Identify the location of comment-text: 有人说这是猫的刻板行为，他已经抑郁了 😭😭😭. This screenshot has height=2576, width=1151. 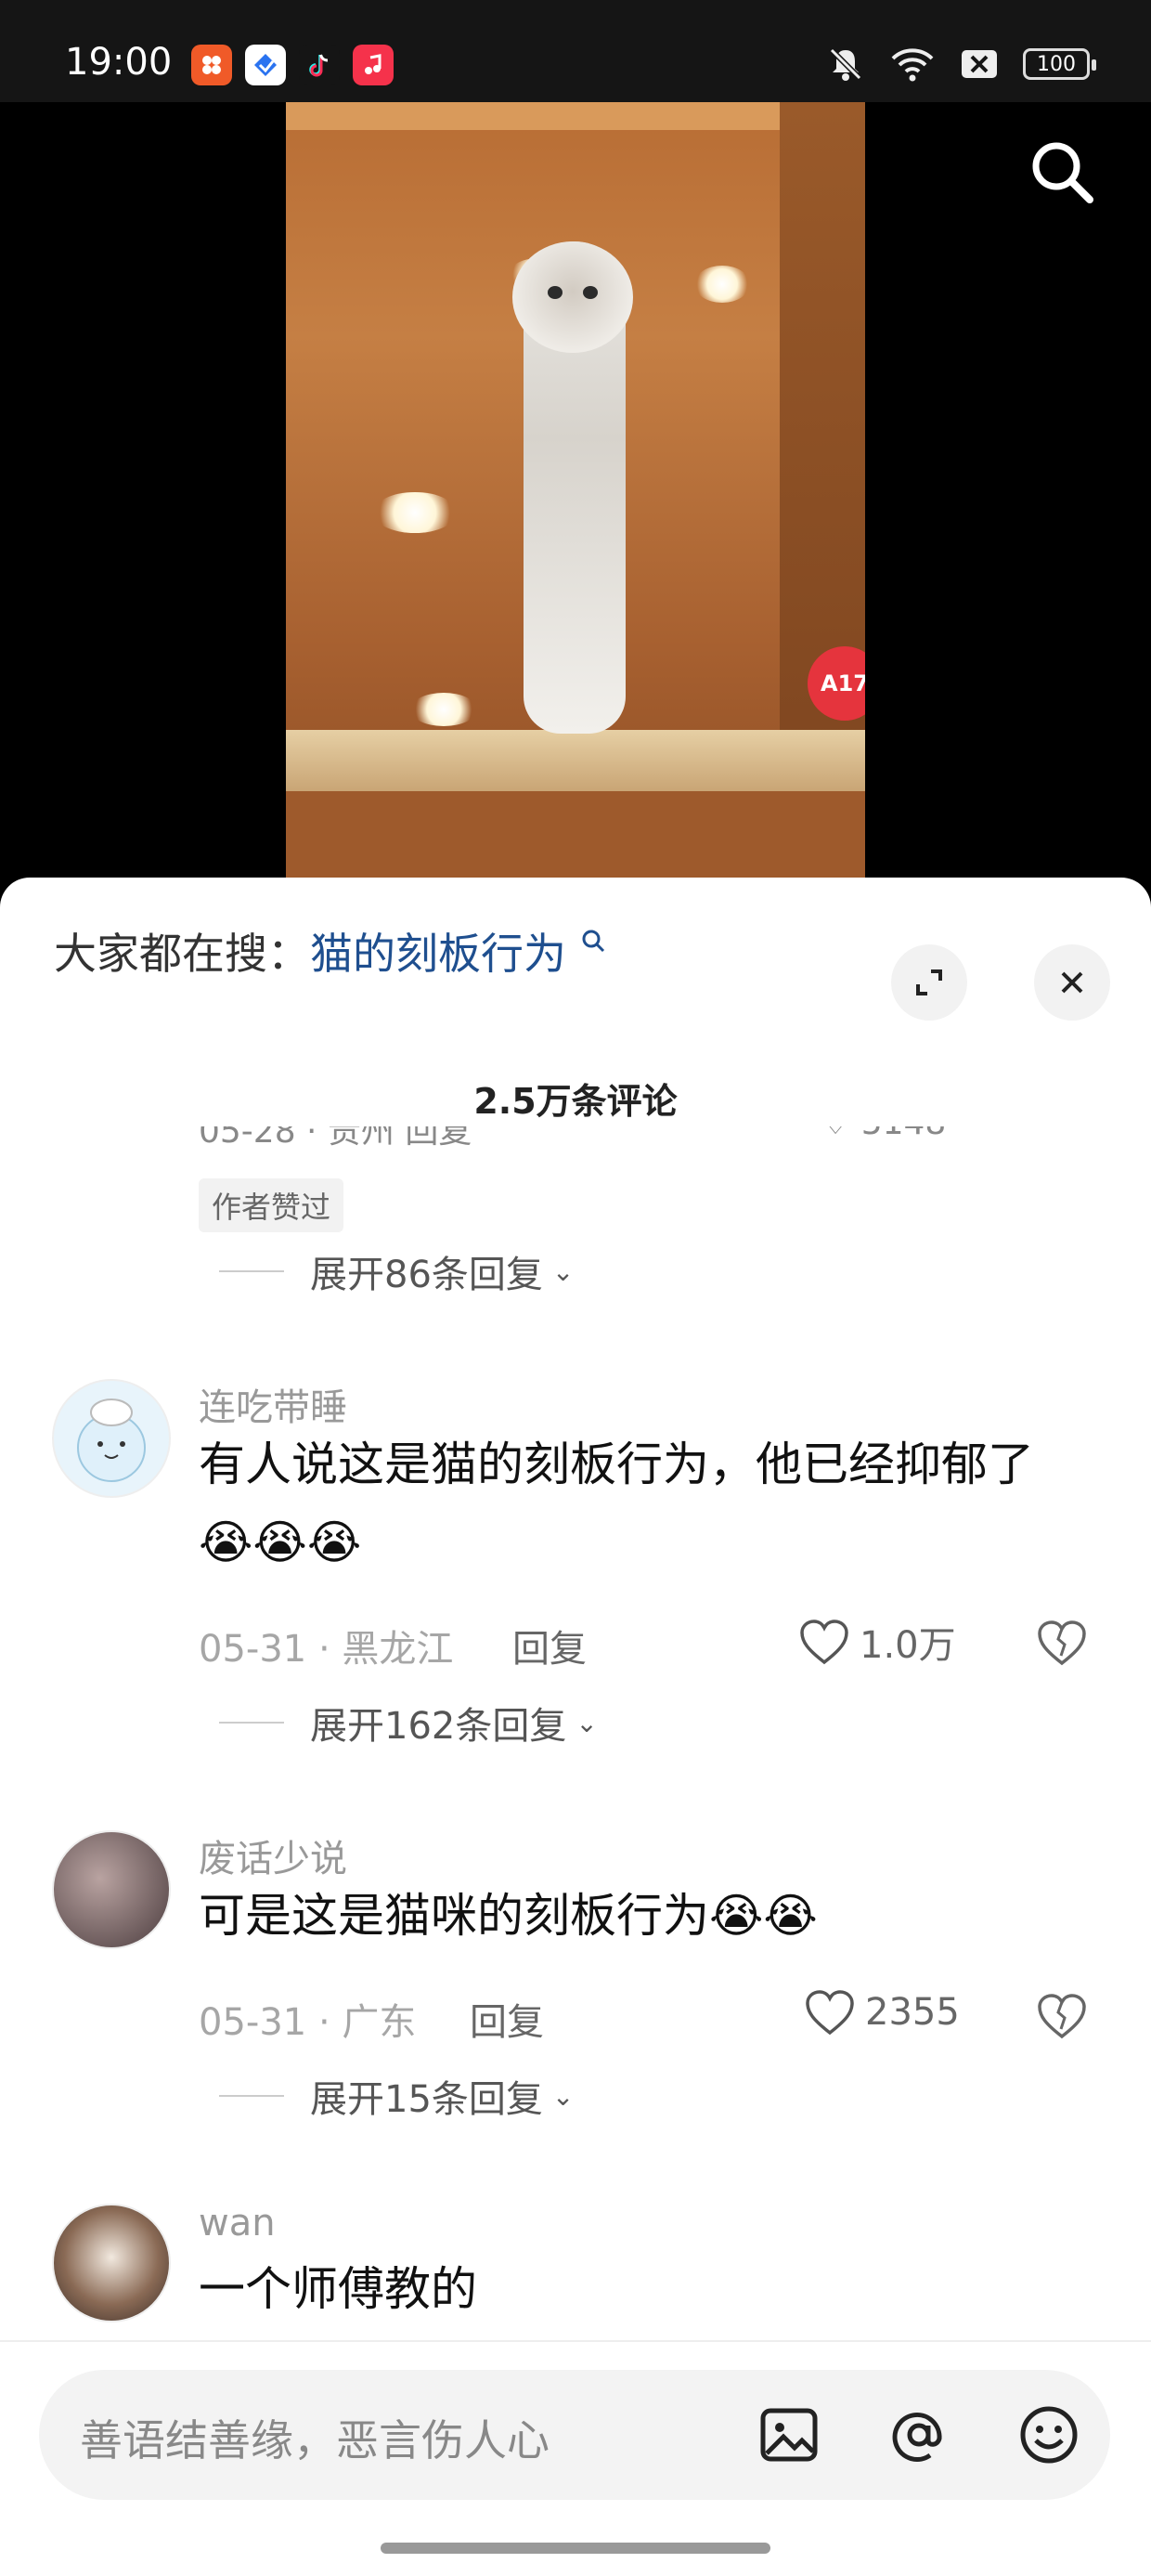
(644, 1503).